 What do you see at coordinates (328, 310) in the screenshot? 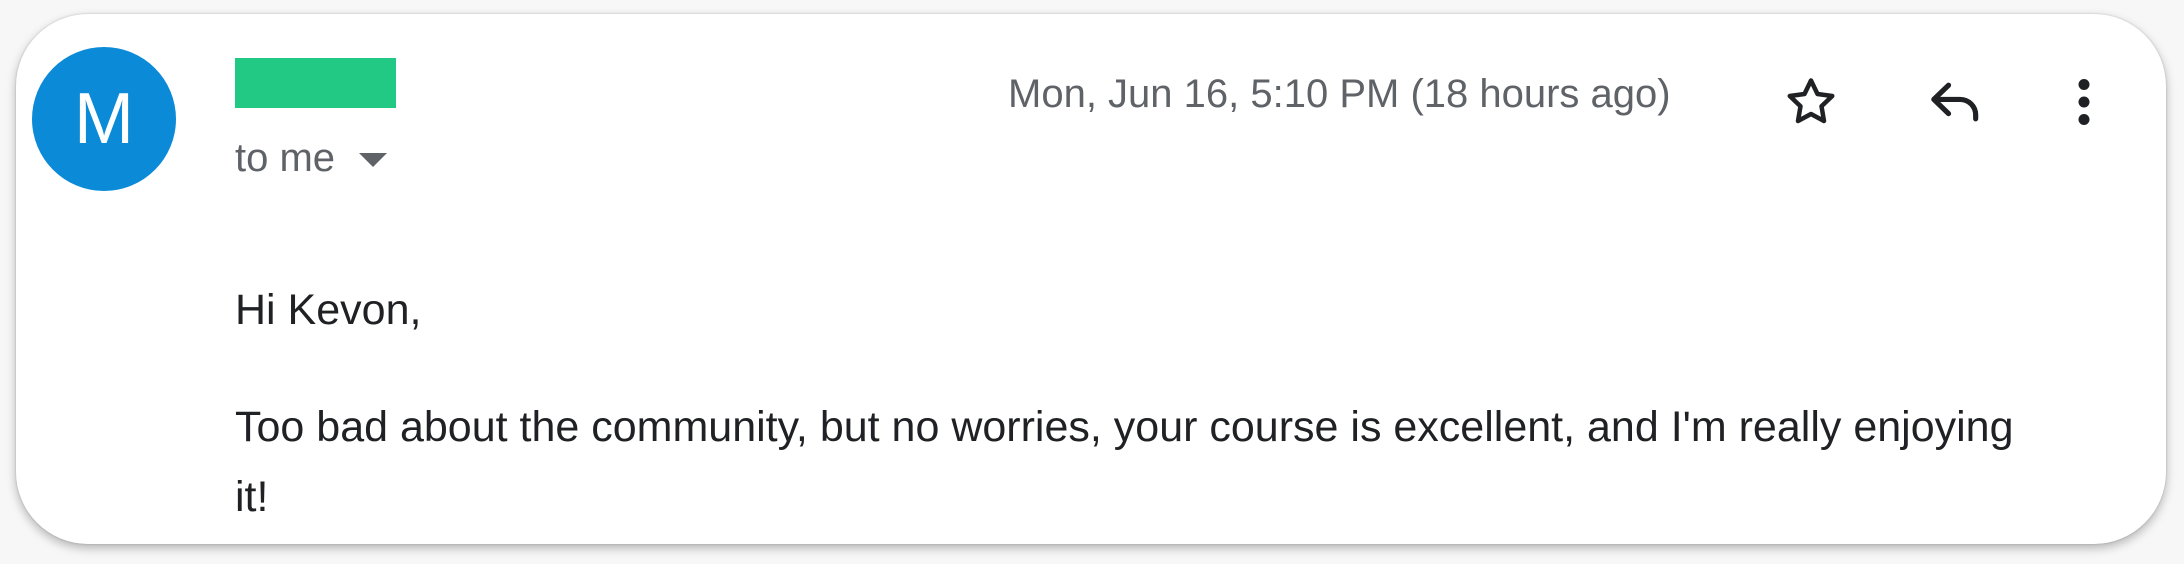
I see `email-greeting: Hi Kevon,` at bounding box center [328, 310].